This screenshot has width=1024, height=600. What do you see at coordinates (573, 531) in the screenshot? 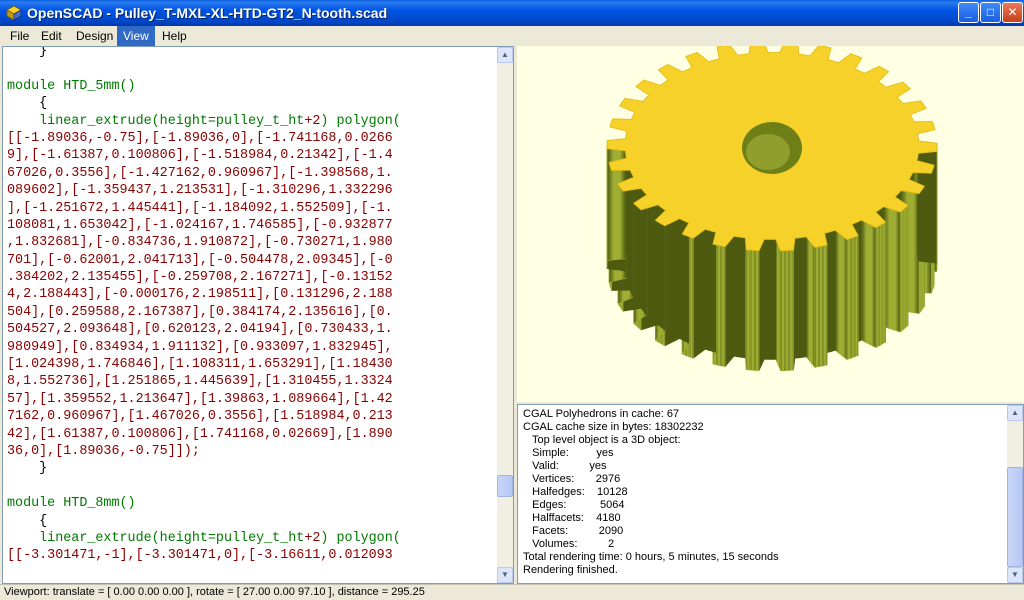
I see `console-line: Facets: 2090` at bounding box center [573, 531].